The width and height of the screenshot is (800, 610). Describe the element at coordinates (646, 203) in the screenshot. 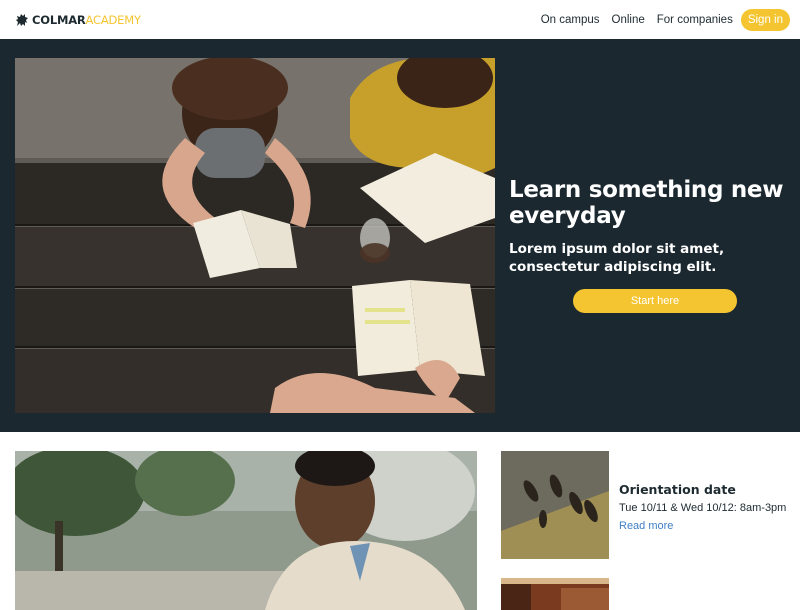

I see `hero-title: Learn something new everyday` at that location.